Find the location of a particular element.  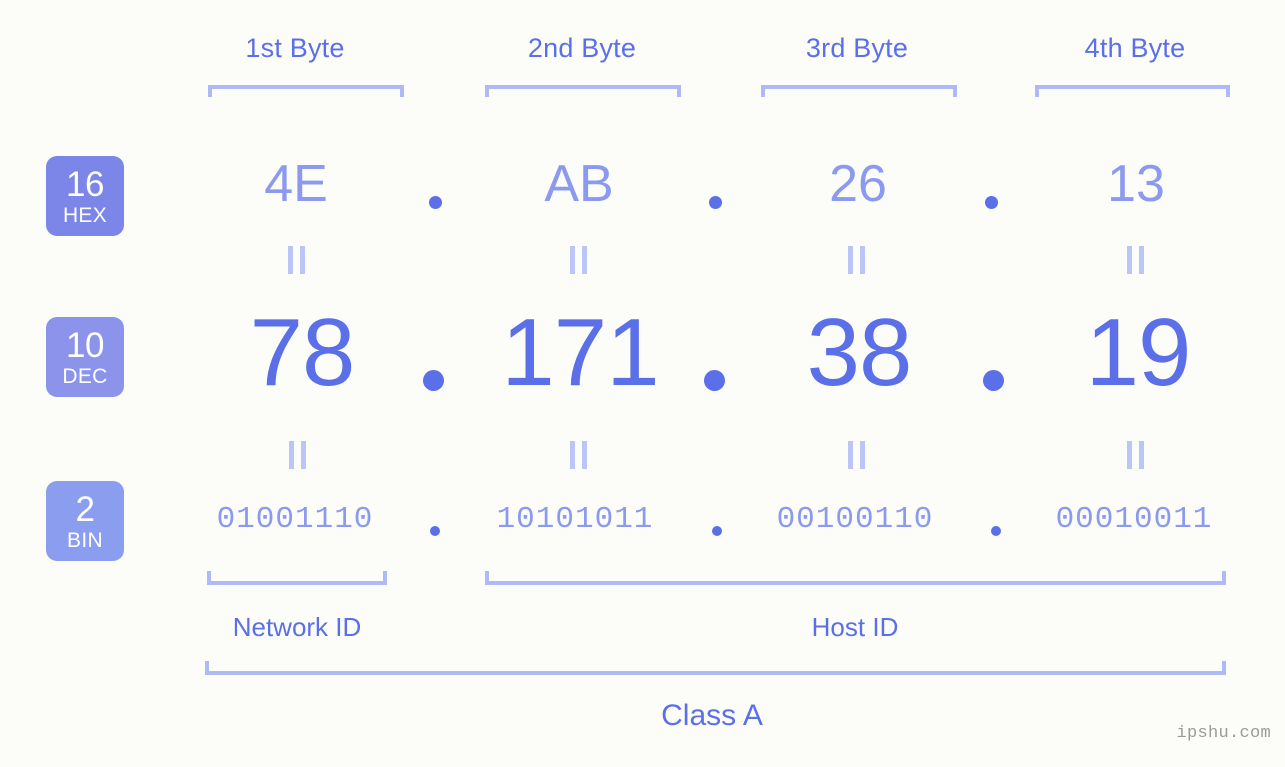

base-badge-dec-number: 10 is located at coordinates (85, 345).